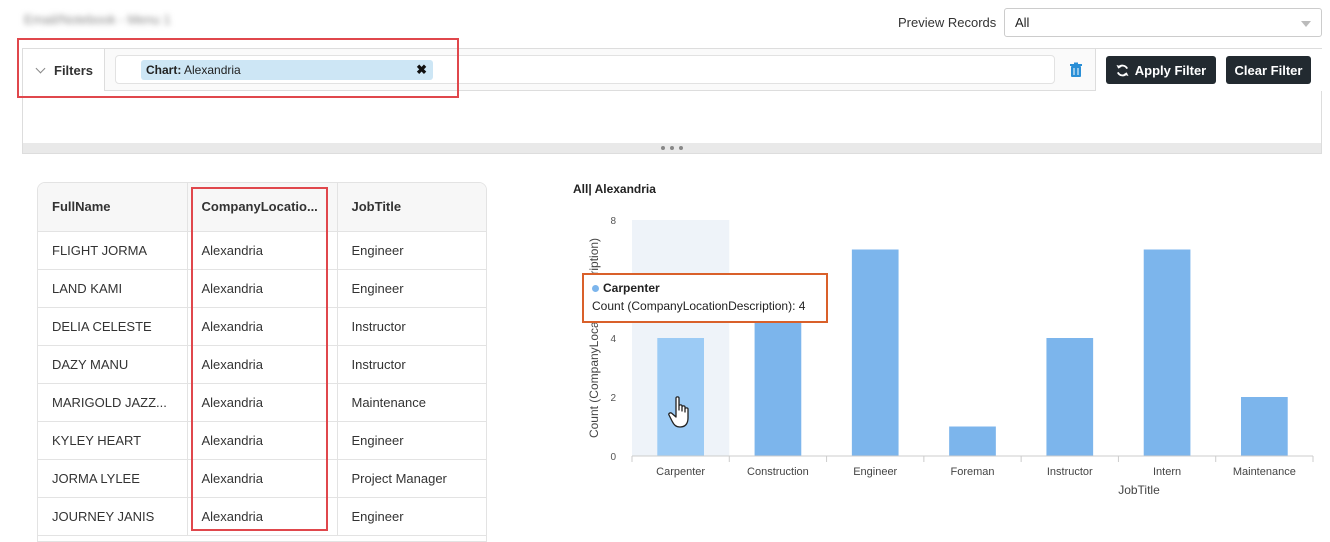 The width and height of the screenshot is (1330, 542). Describe the element at coordinates (1122, 70) in the screenshot. I see `refresh-icon` at that location.